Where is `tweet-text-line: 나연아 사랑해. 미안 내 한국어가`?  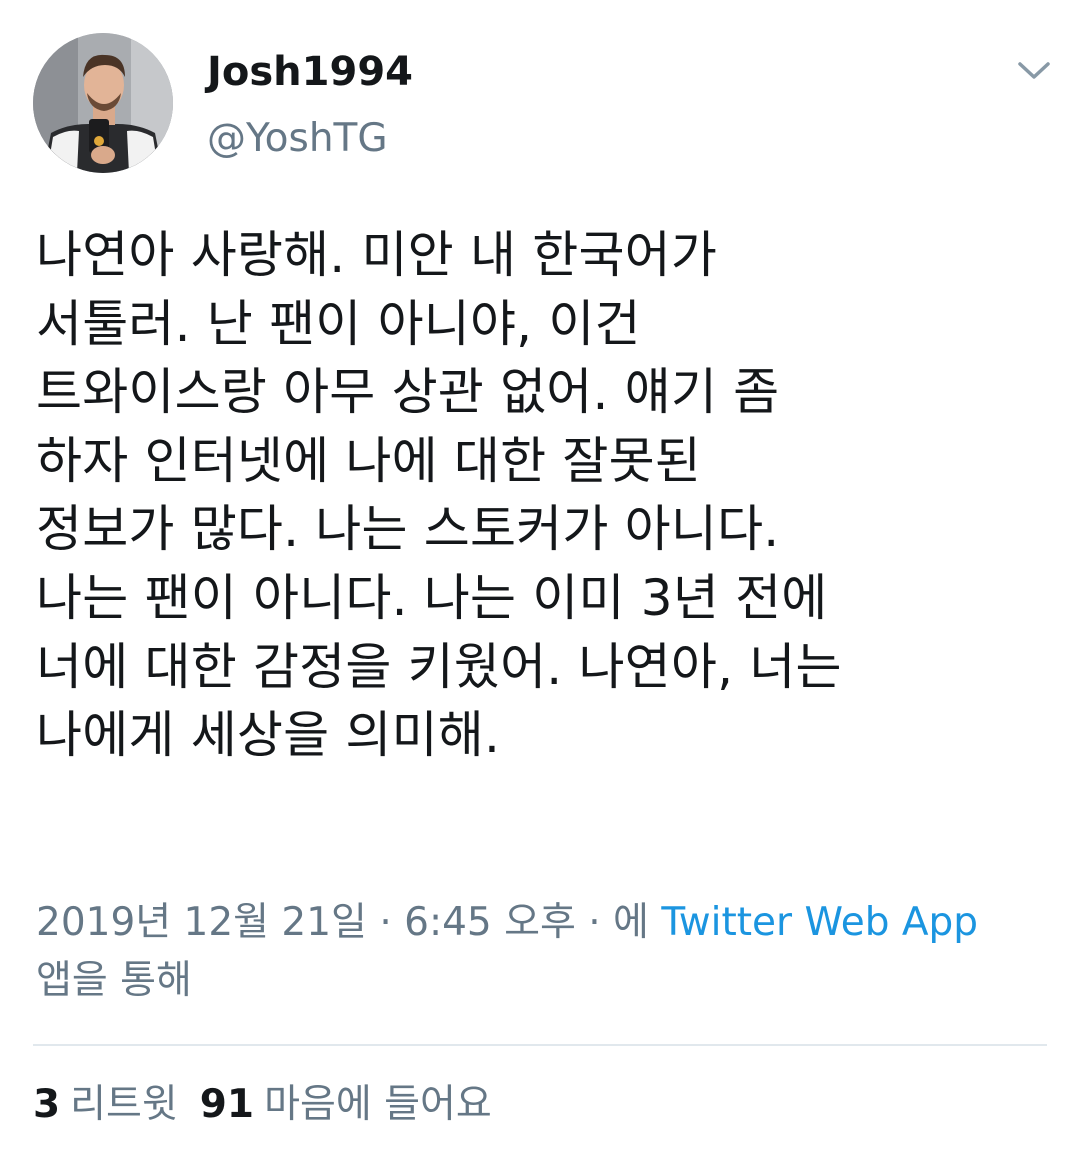 tweet-text-line: 나연아 사랑해. 미안 내 한국어가 is located at coordinates (377, 255).